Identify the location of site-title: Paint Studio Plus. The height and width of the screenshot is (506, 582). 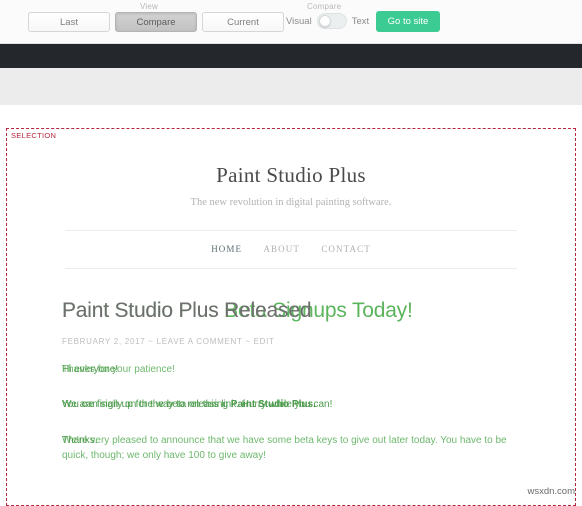
(291, 175).